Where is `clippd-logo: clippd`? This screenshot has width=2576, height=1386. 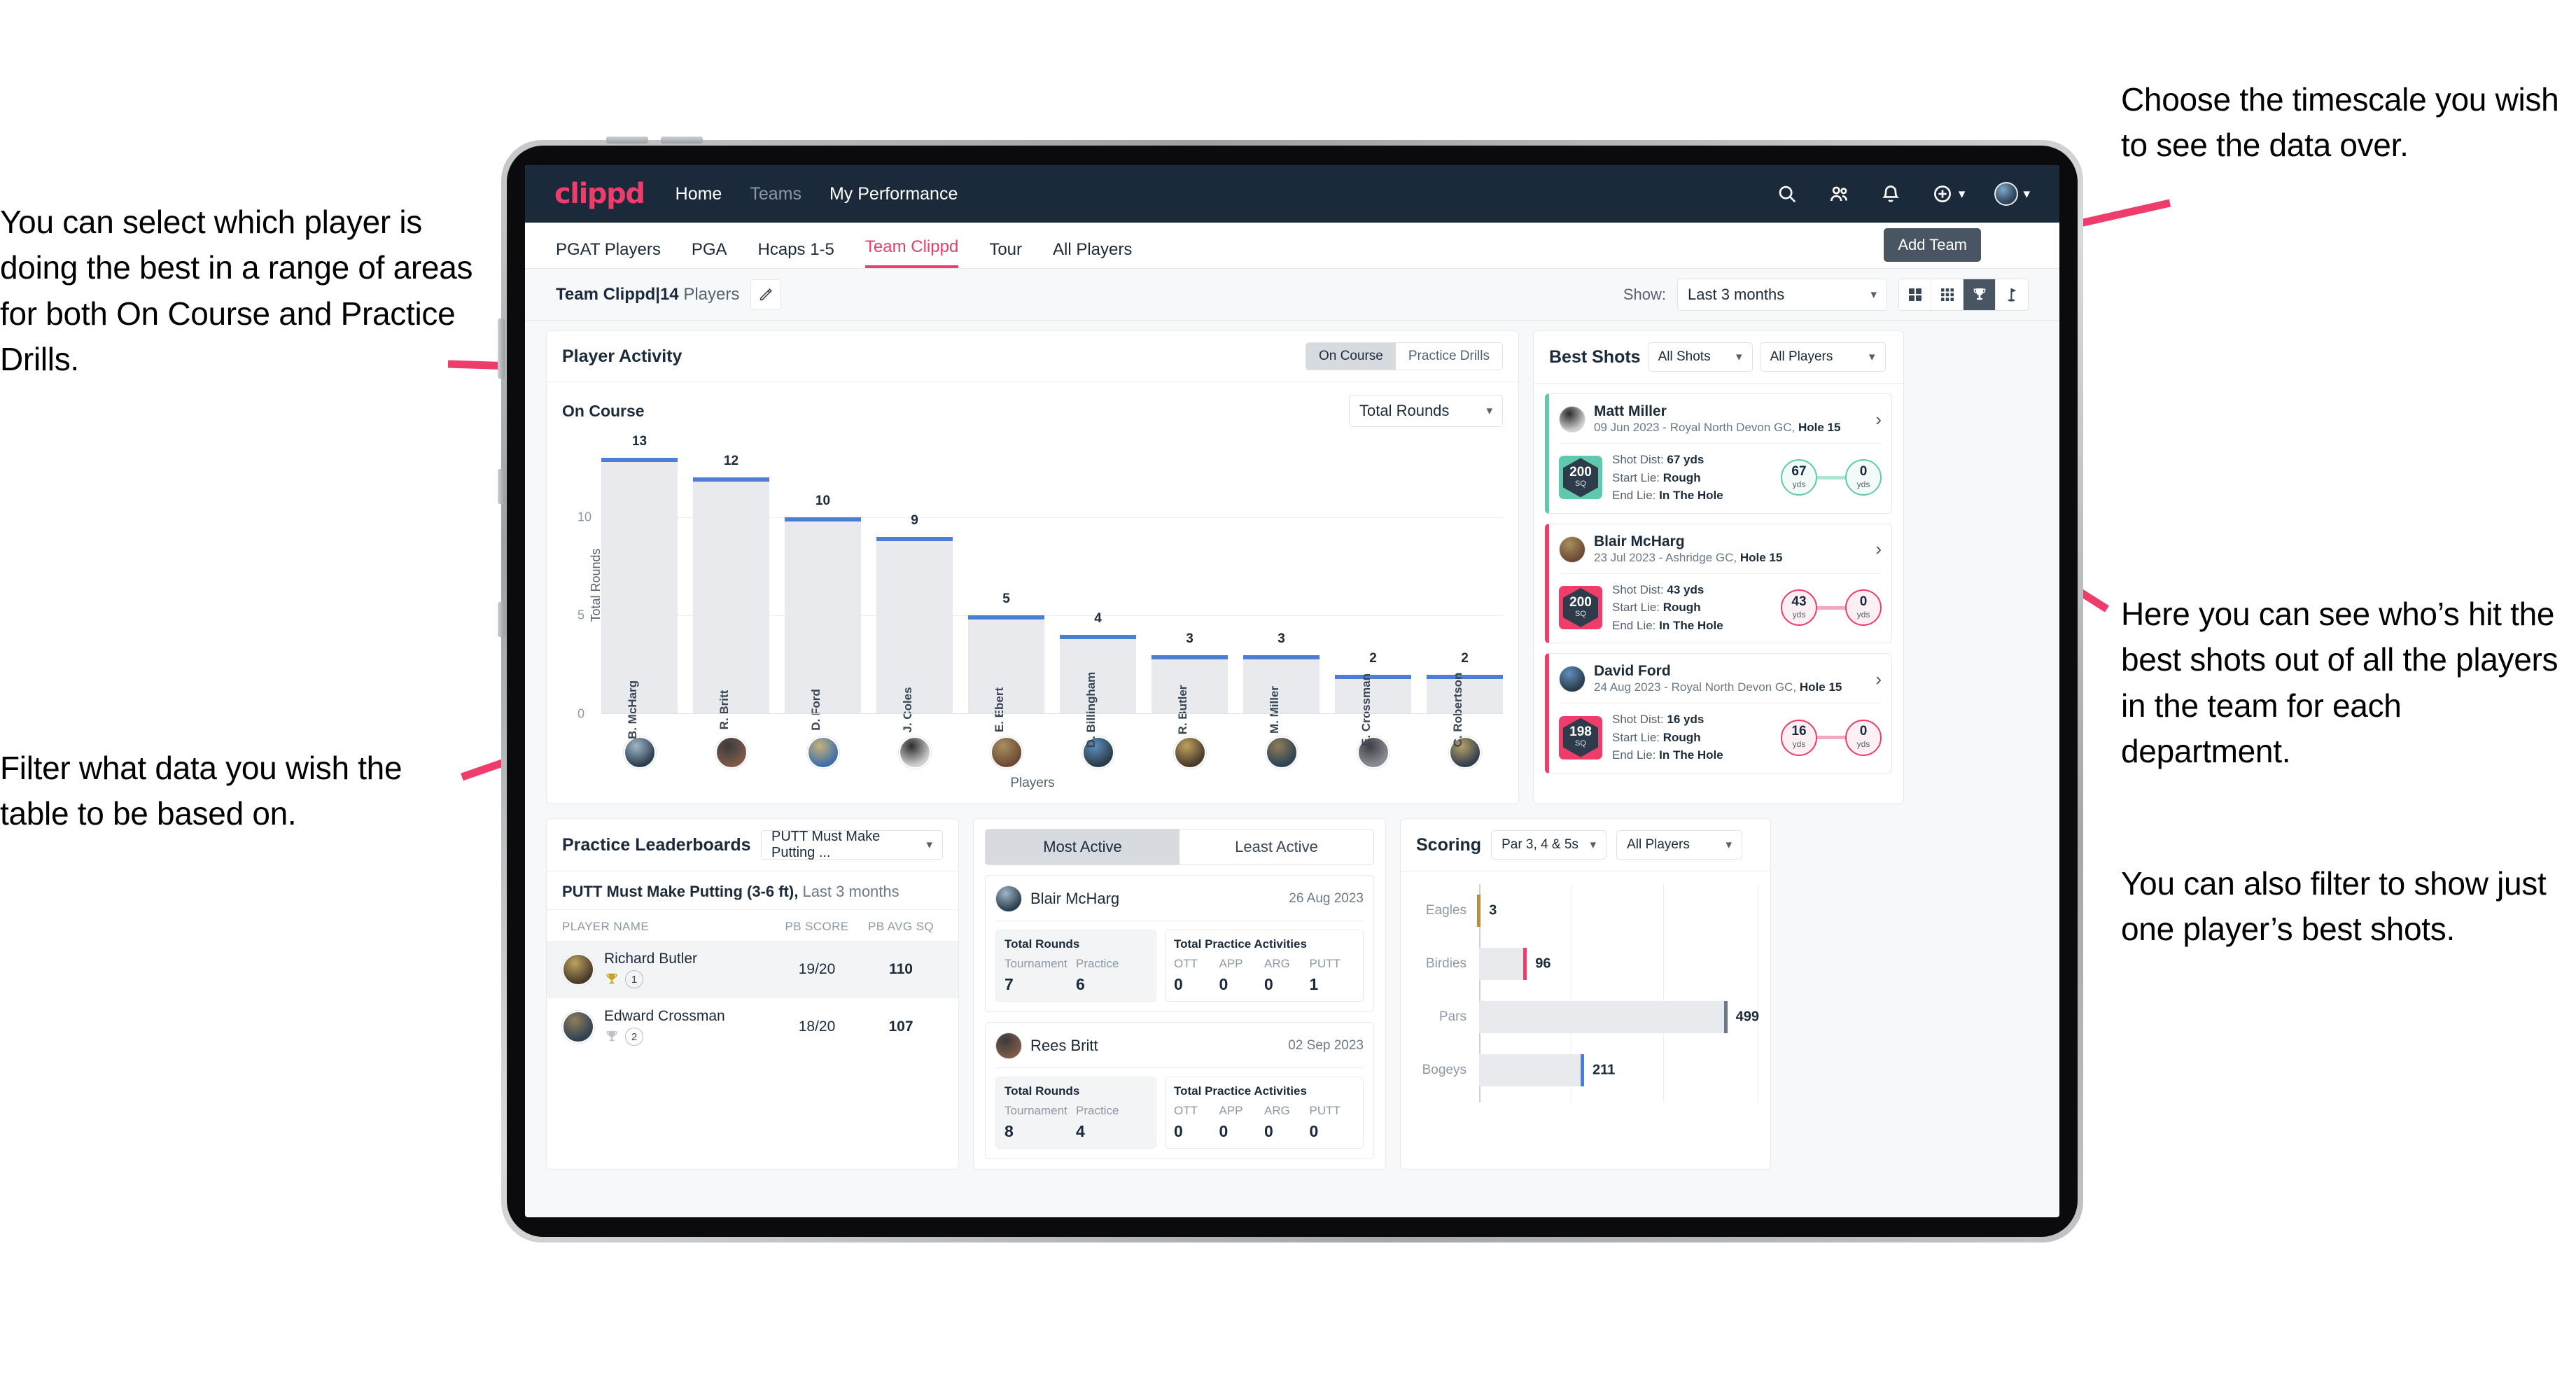
clippd-logo: clippd is located at coordinates (599, 194).